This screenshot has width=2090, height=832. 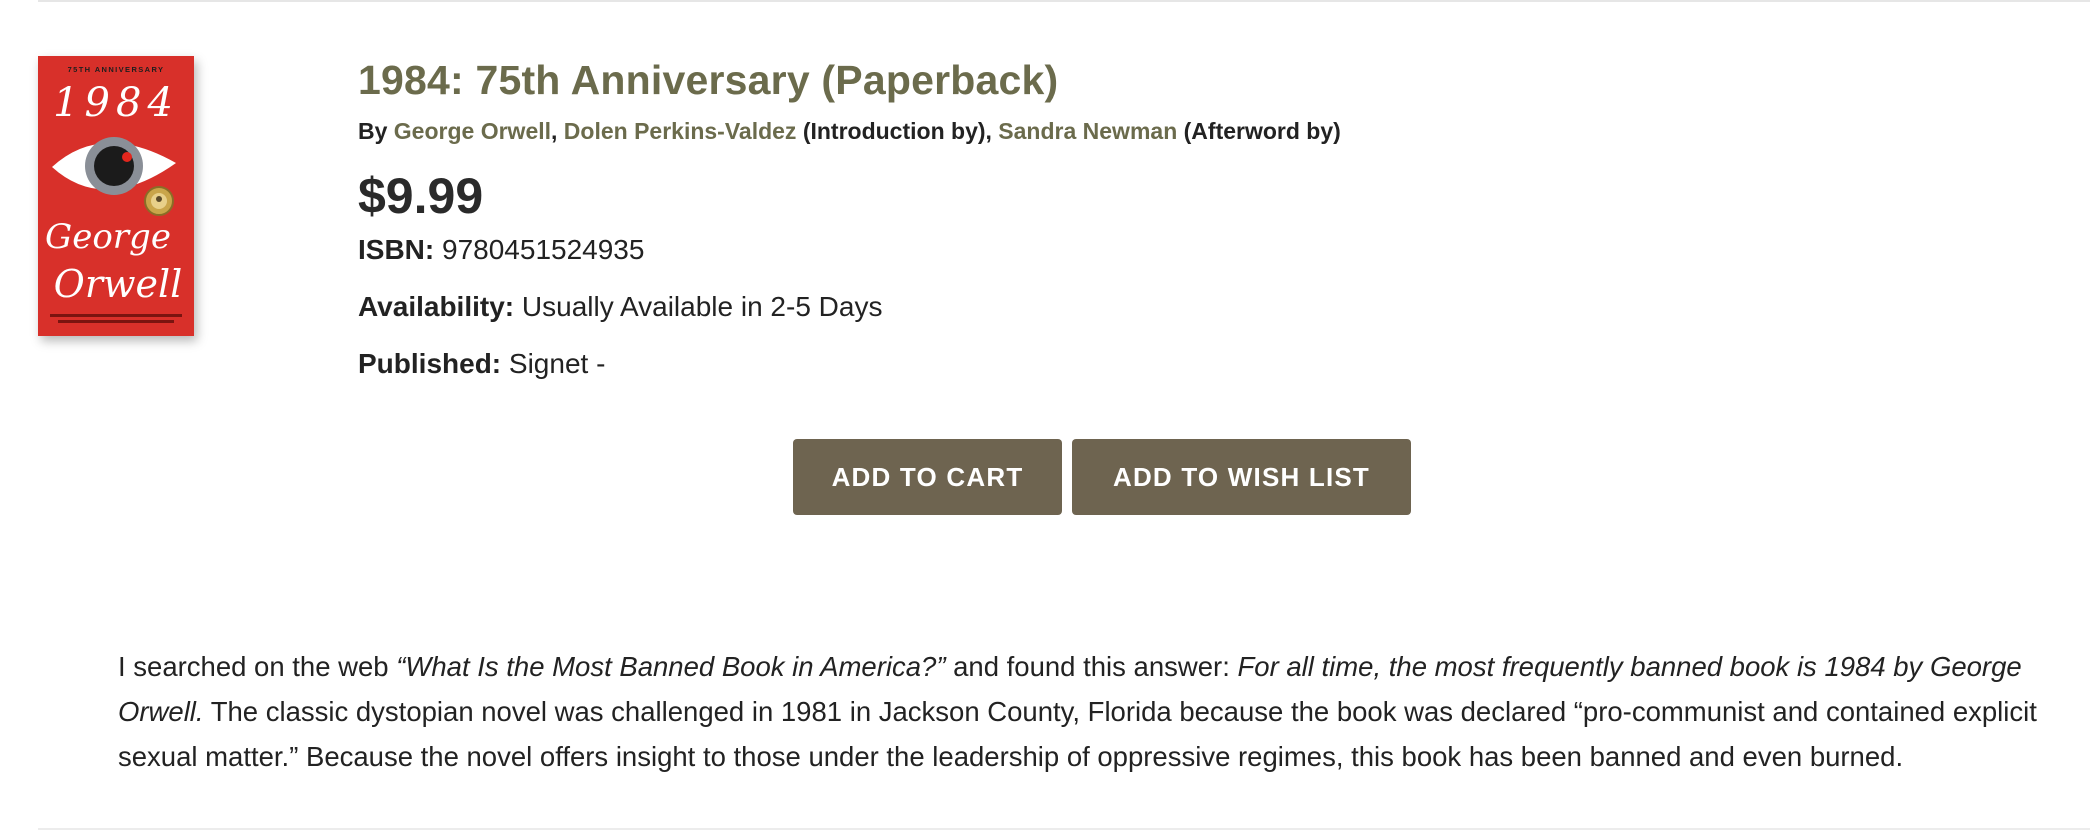 I want to click on cover-title-text: 1984, so click(x=116, y=103).